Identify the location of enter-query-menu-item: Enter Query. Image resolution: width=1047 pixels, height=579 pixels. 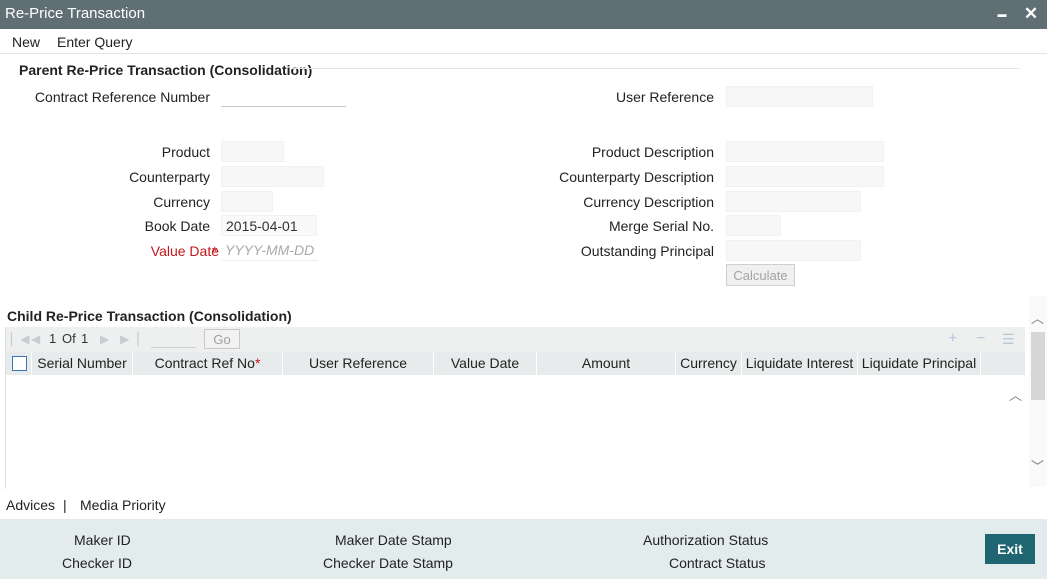
(94, 42).